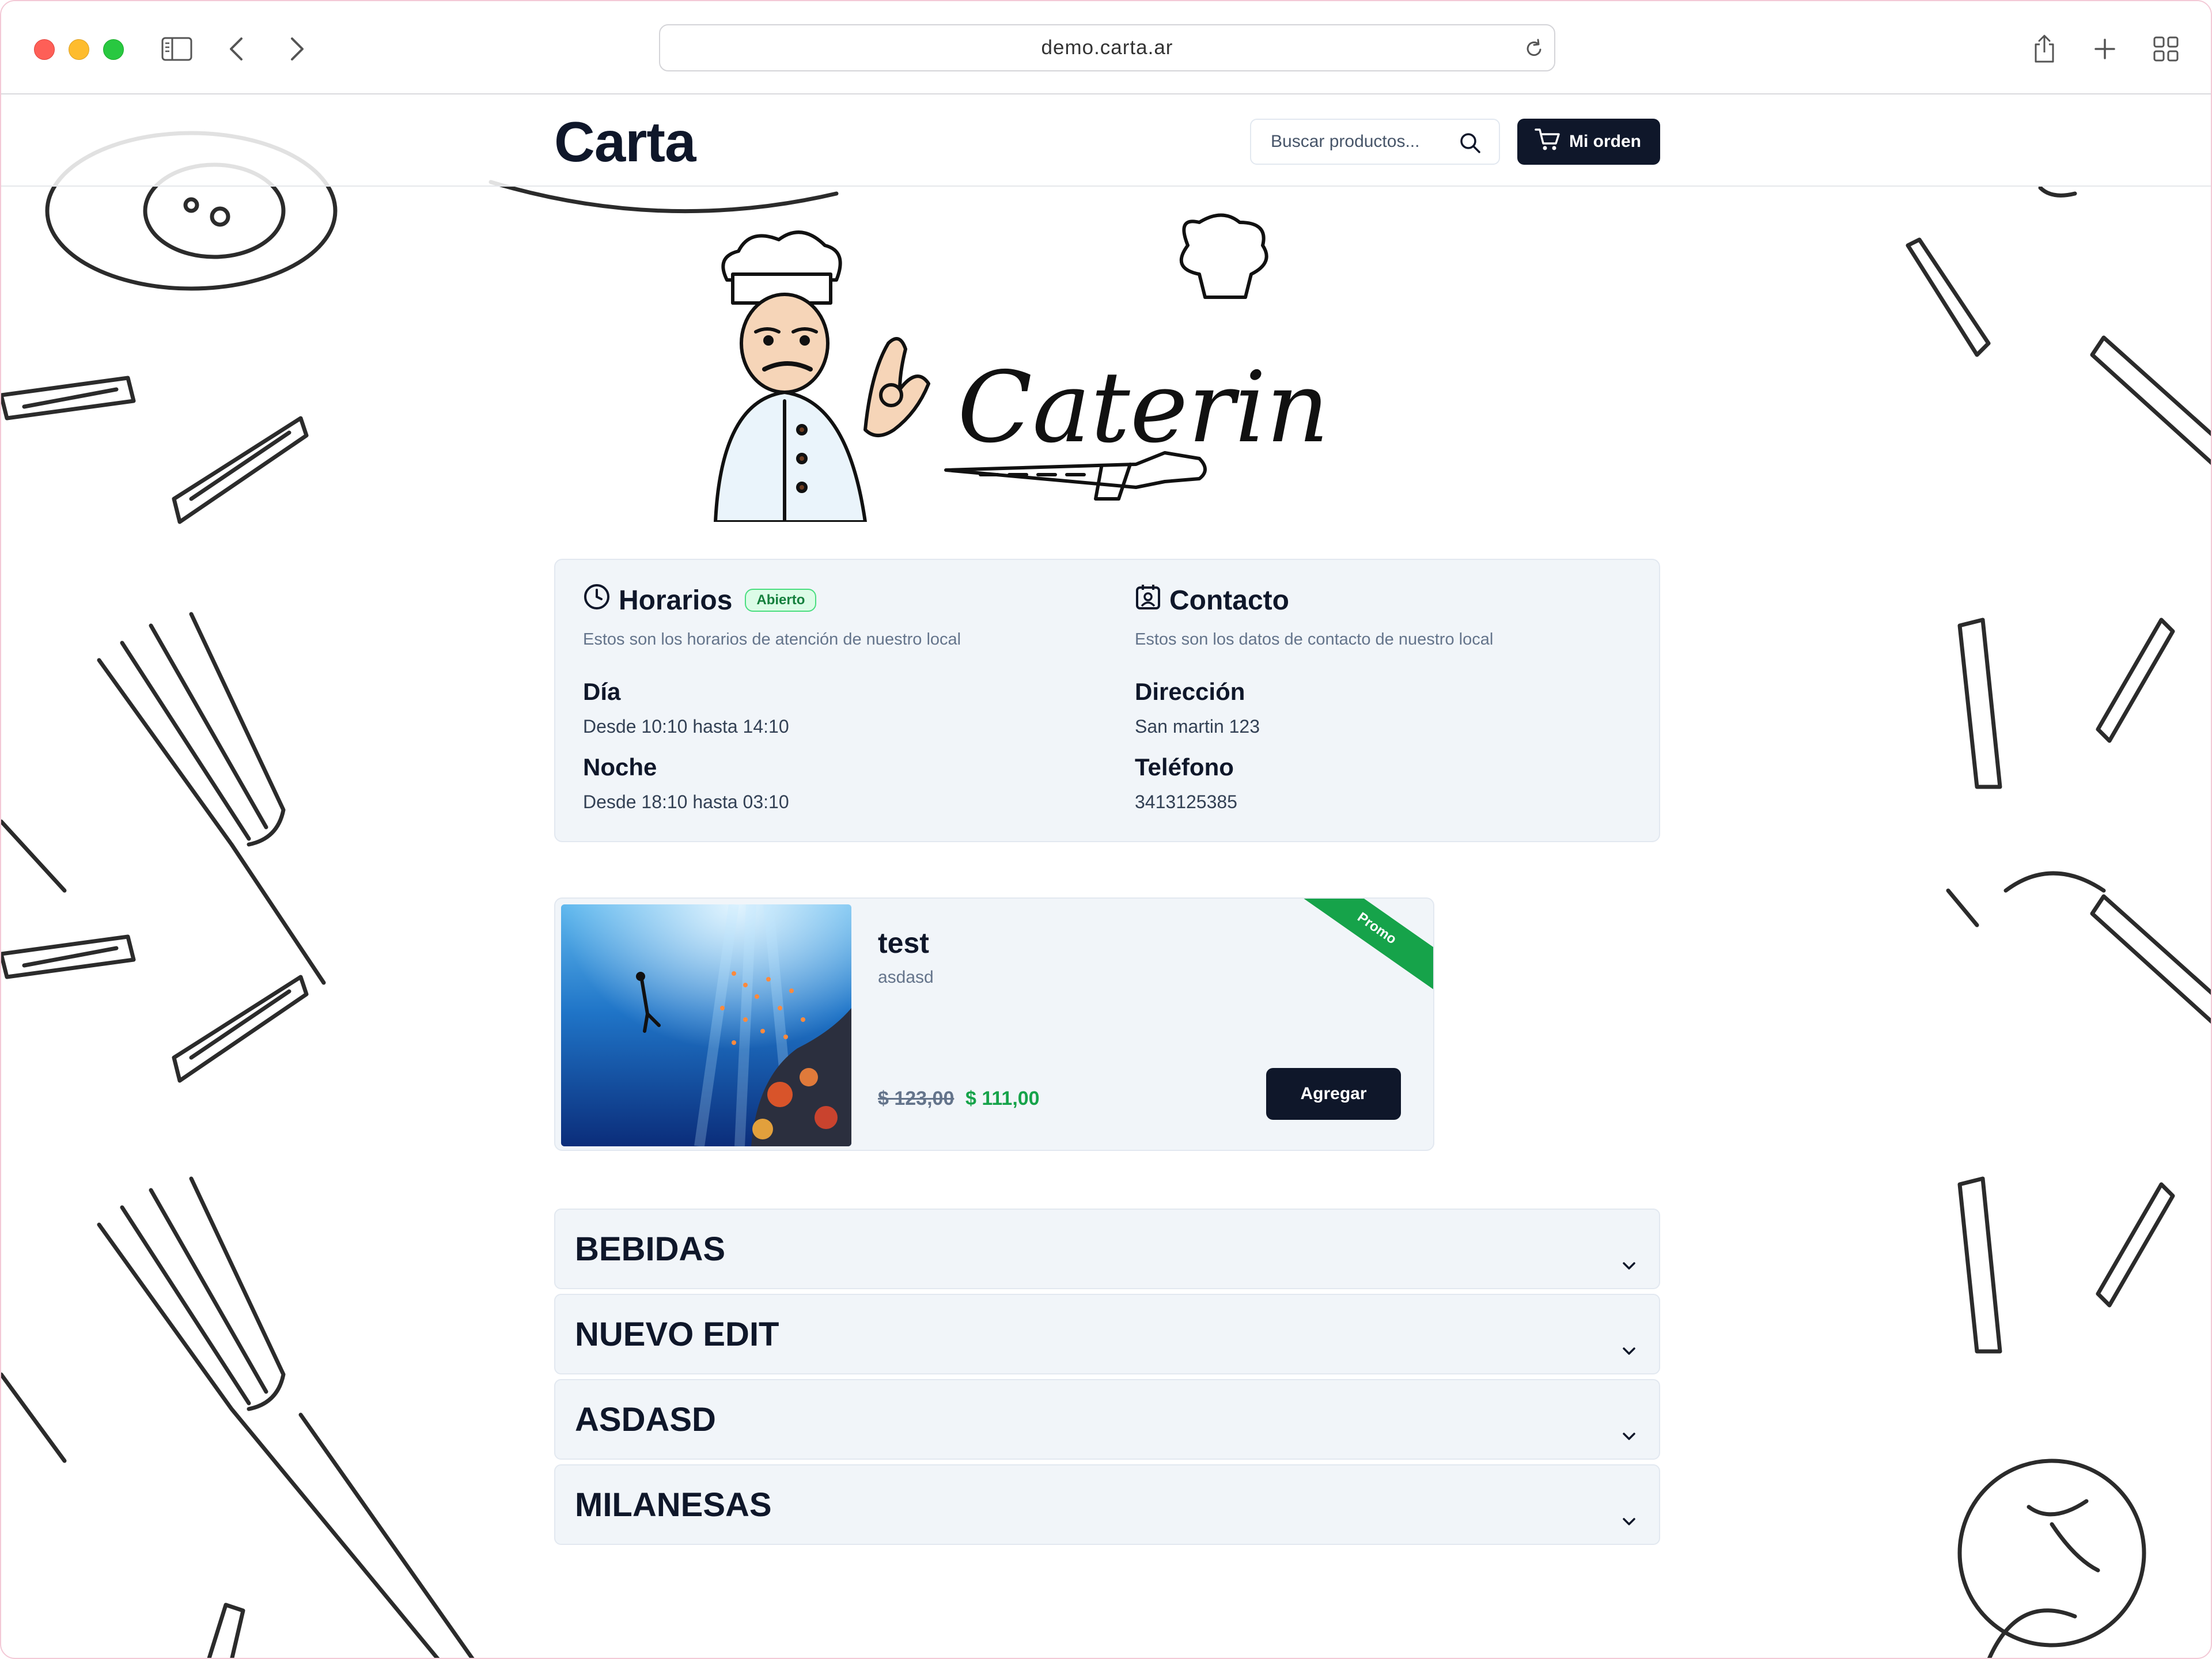 The image size is (2212, 1659). Describe the element at coordinates (2166, 49) in the screenshot. I see `tab-overview-icon` at that location.